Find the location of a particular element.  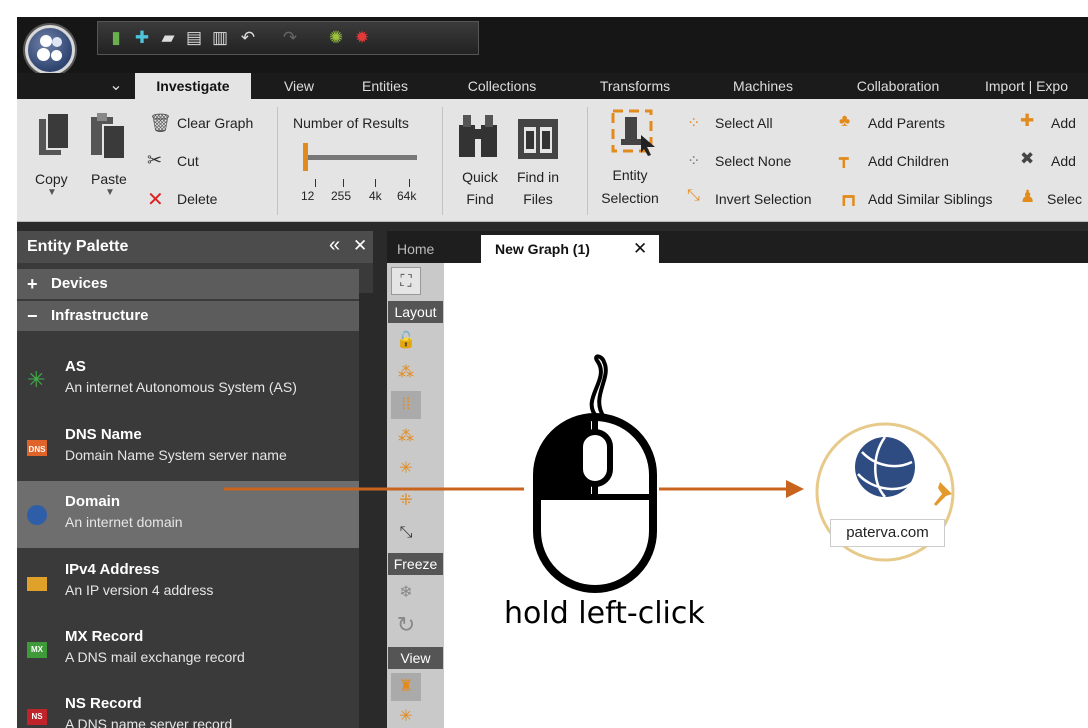

machine-icon: ✹ is located at coordinates (362, 38).